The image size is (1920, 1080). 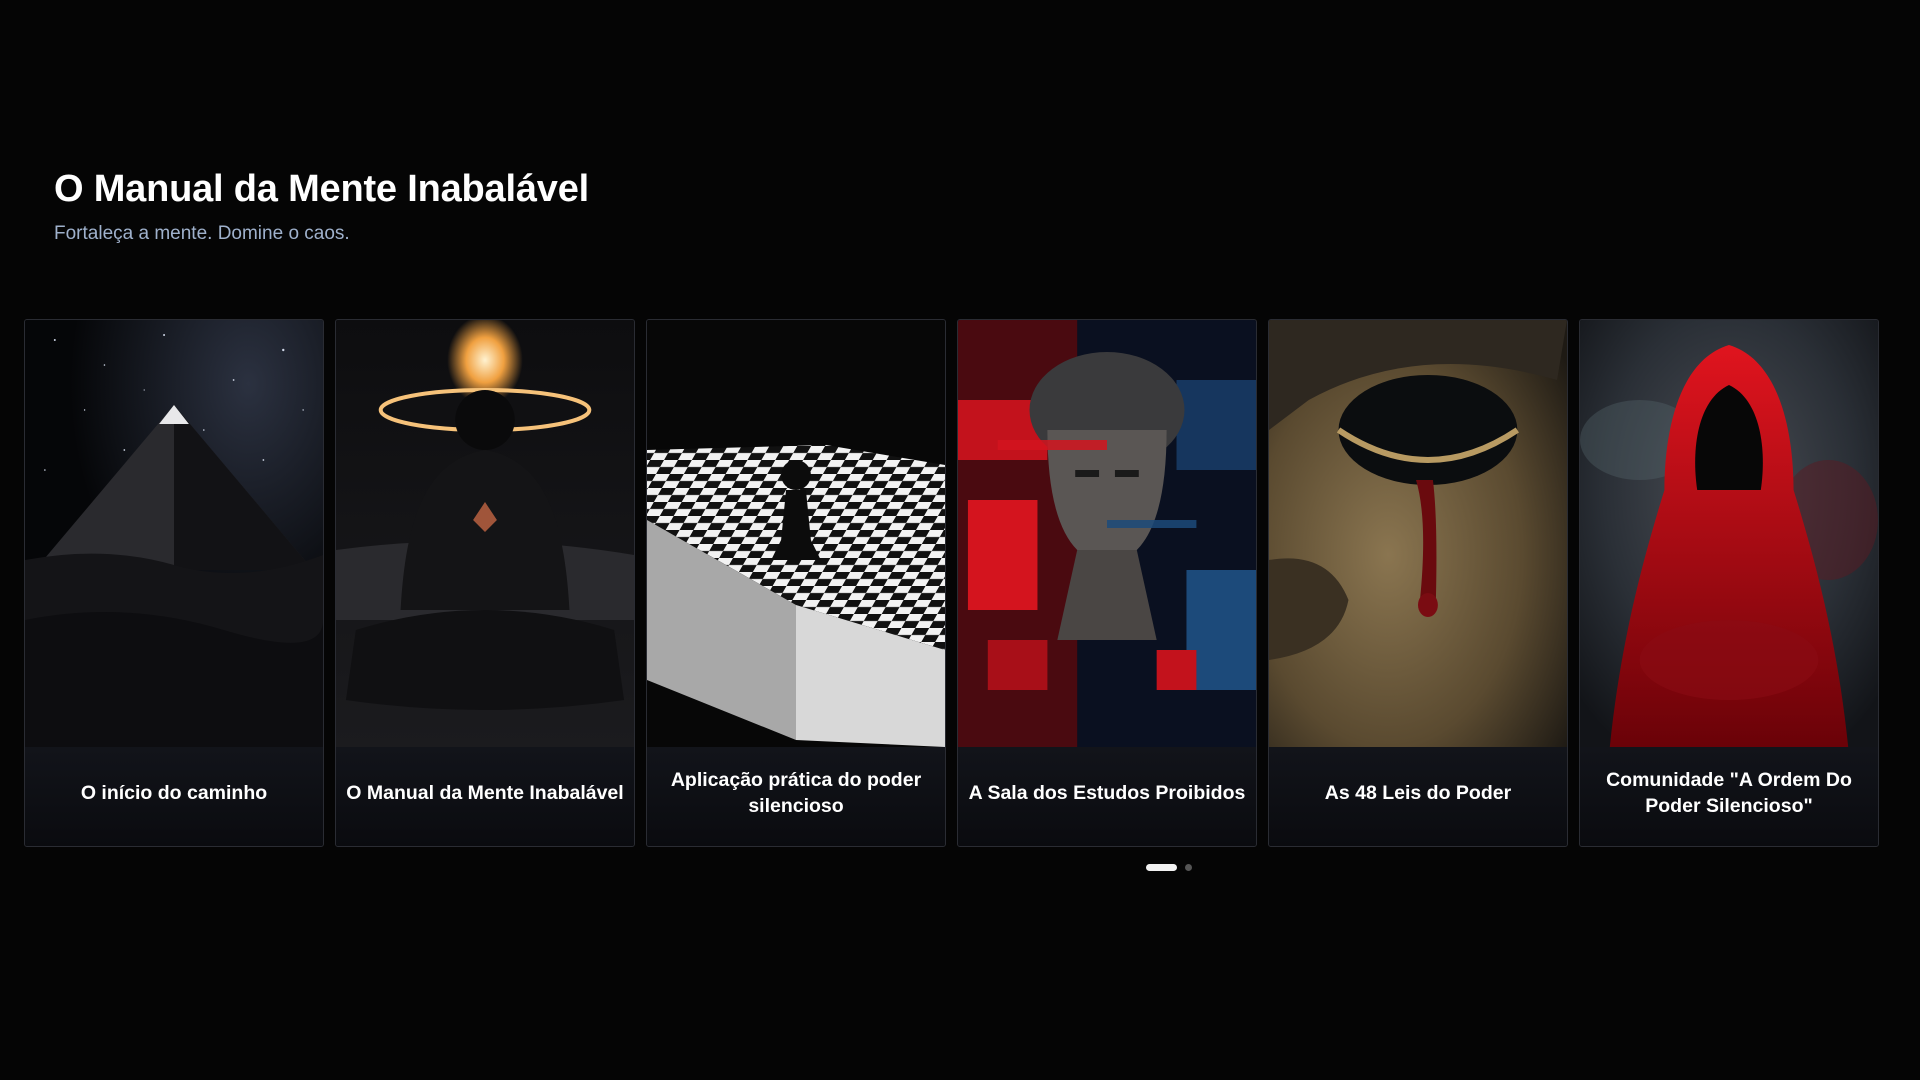 I want to click on module-card-48-leis-do-poder: As 48 Leis do Poder, so click(x=1418, y=583).